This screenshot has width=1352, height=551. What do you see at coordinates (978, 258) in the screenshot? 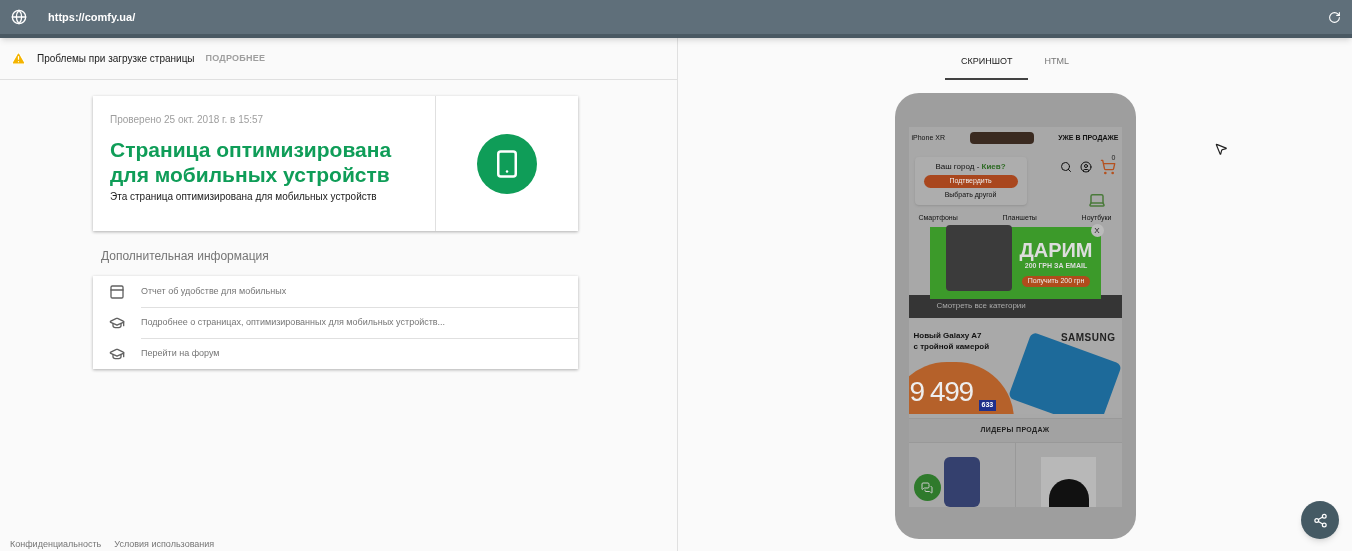
I see `phones-photo` at bounding box center [978, 258].